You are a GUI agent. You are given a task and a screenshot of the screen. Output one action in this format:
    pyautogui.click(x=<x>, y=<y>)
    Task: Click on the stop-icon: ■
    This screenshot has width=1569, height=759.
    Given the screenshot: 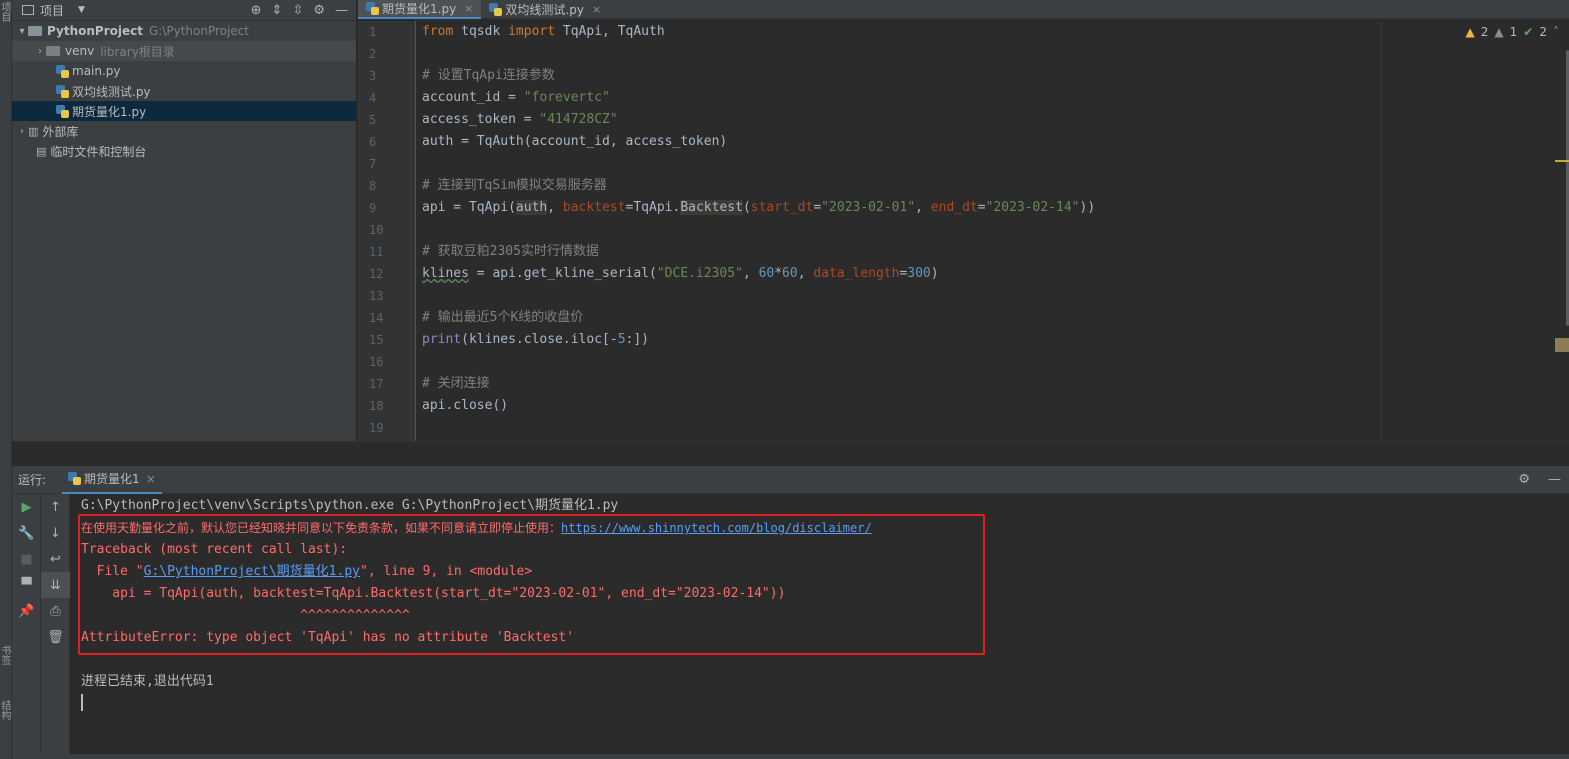 What is the action you would take?
    pyautogui.click(x=26, y=559)
    